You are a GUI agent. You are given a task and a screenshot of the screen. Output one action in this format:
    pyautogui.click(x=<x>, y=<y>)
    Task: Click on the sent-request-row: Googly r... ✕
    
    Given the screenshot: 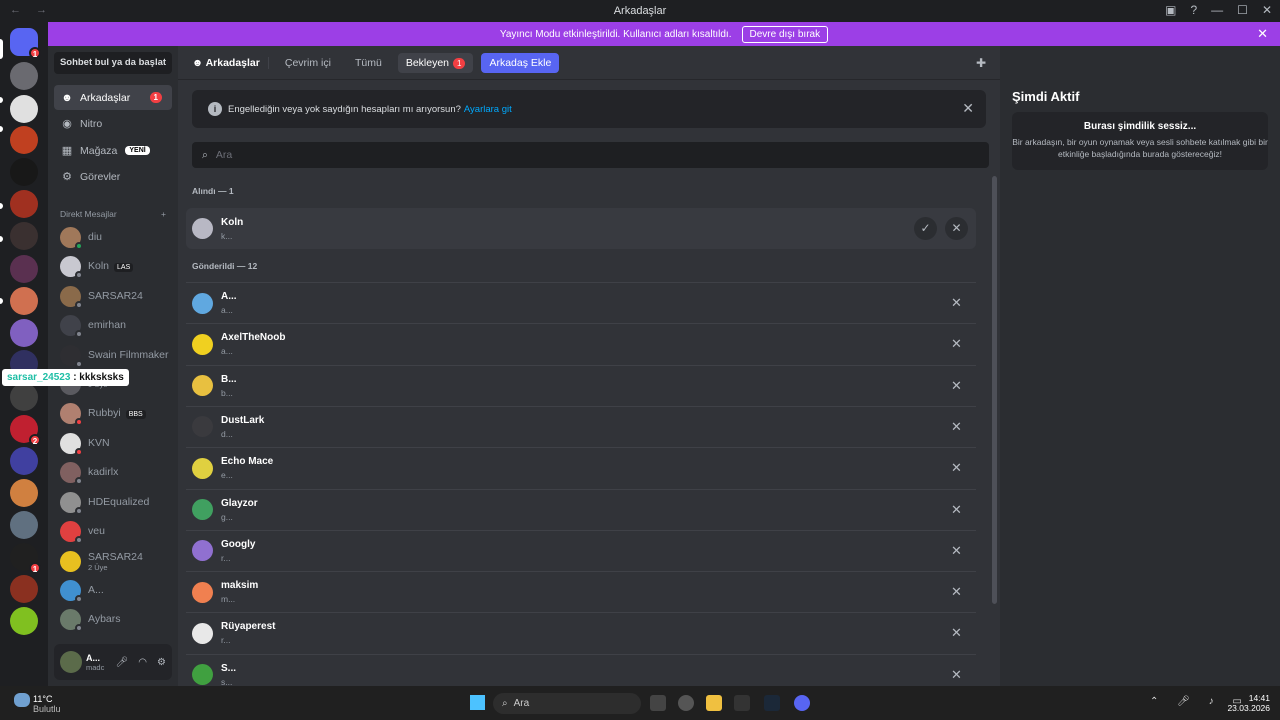 What is the action you would take?
    pyautogui.click(x=581, y=550)
    